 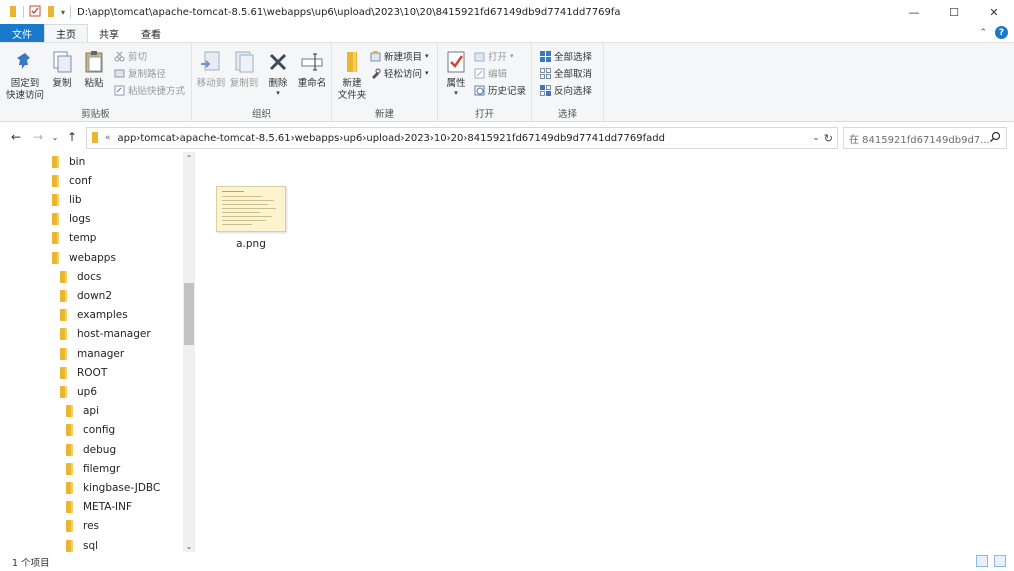 I want to click on tree-item-label: META-INF, so click(x=108, y=507).